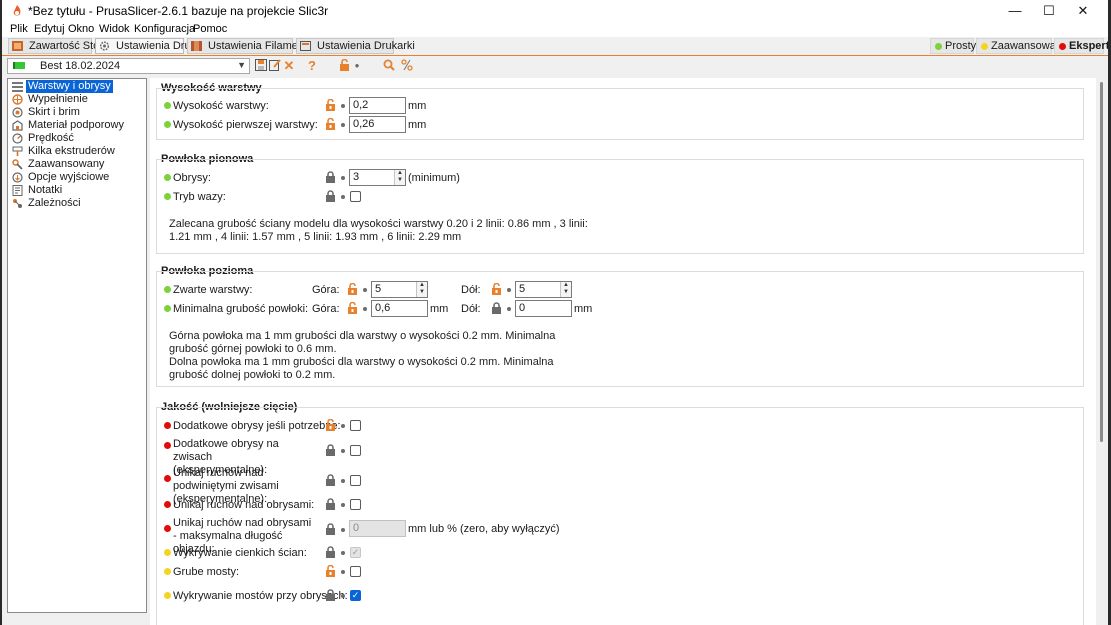 The image size is (1111, 625). I want to click on help-icon: ?, so click(312, 66).